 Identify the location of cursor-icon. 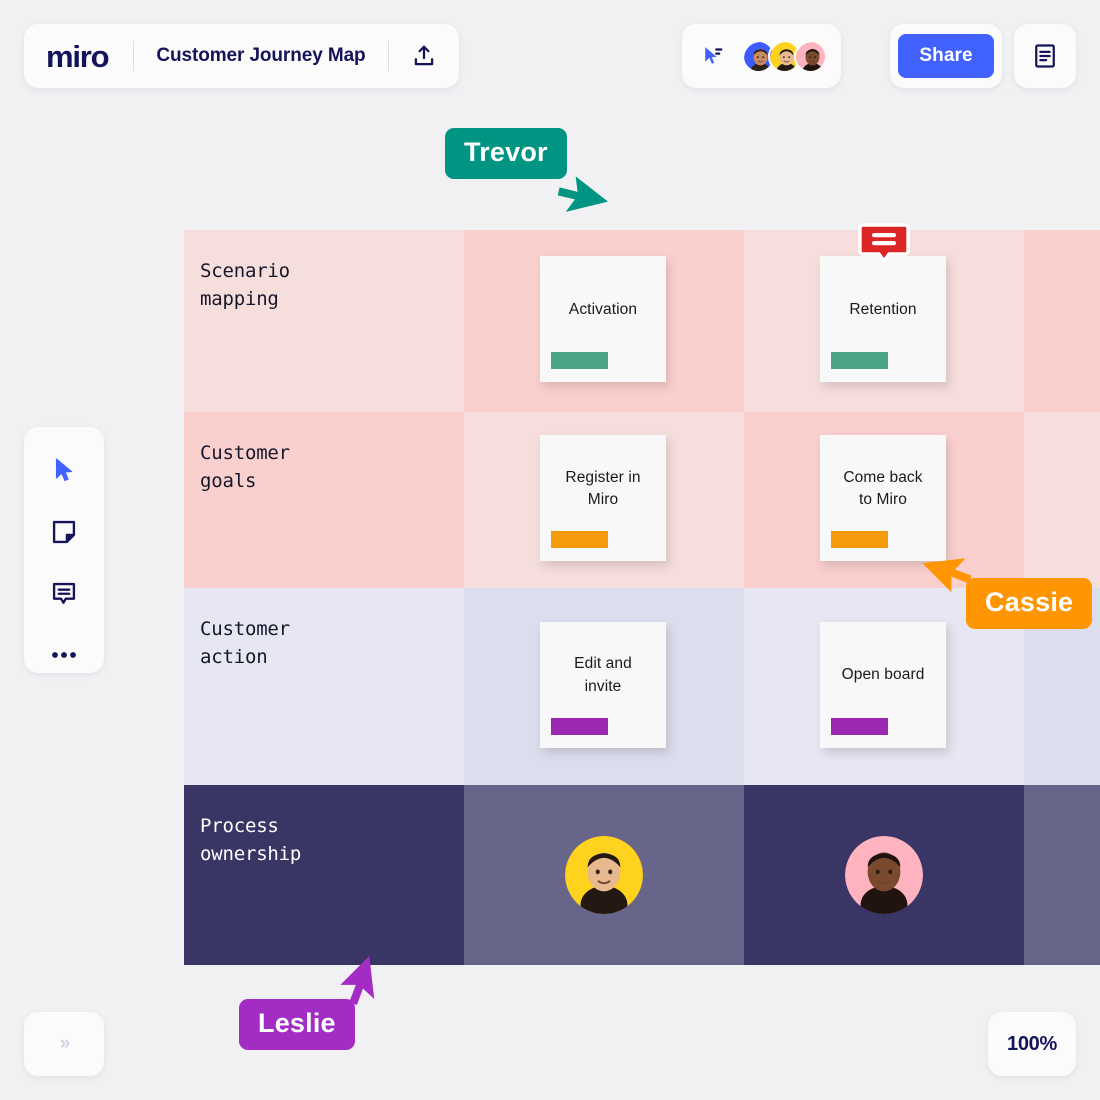
(64, 471).